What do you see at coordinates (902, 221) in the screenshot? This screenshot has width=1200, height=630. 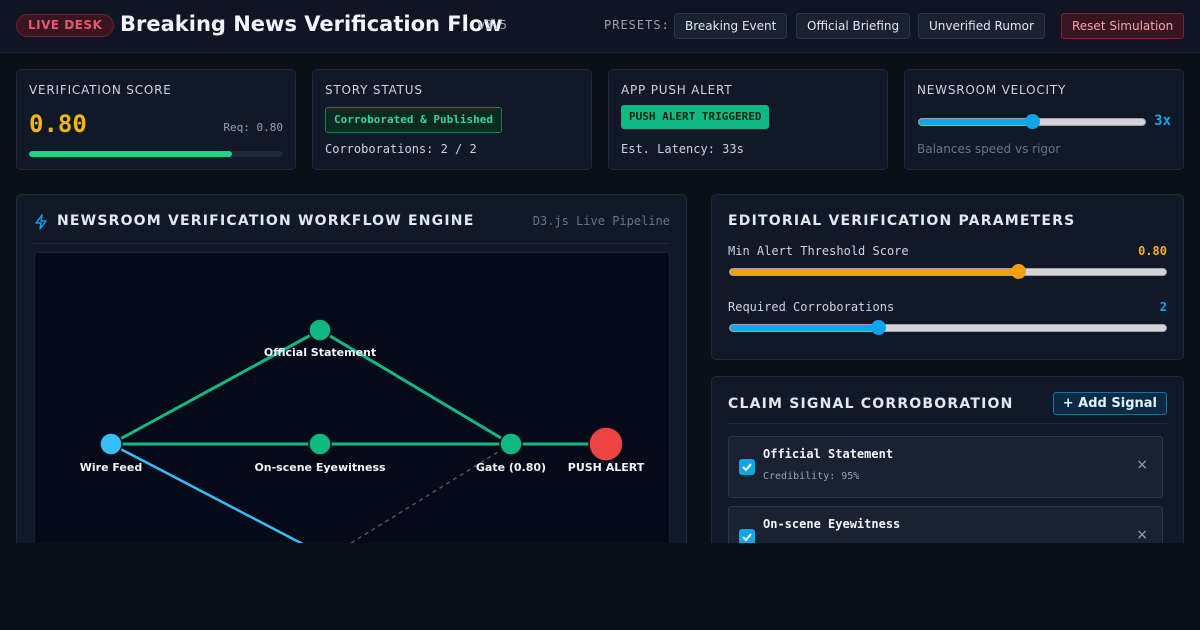 I see `editorial-params-title: Editorial Verification Parameters` at bounding box center [902, 221].